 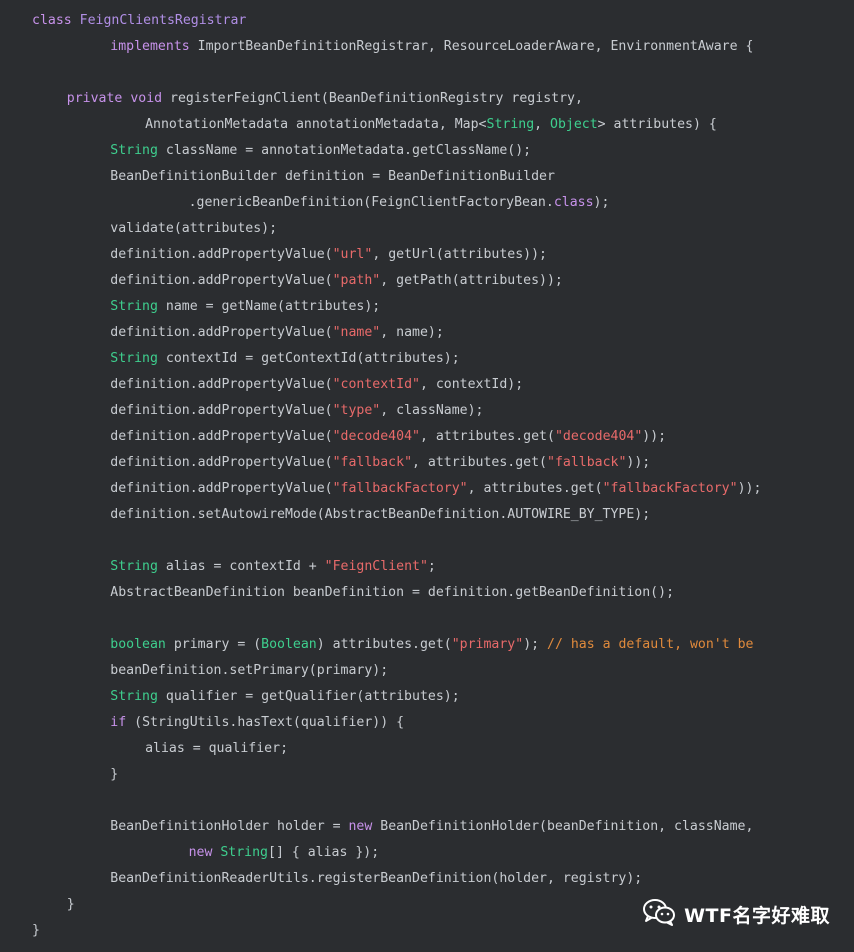 What do you see at coordinates (352, 254) in the screenshot?
I see `code-token: "url"` at bounding box center [352, 254].